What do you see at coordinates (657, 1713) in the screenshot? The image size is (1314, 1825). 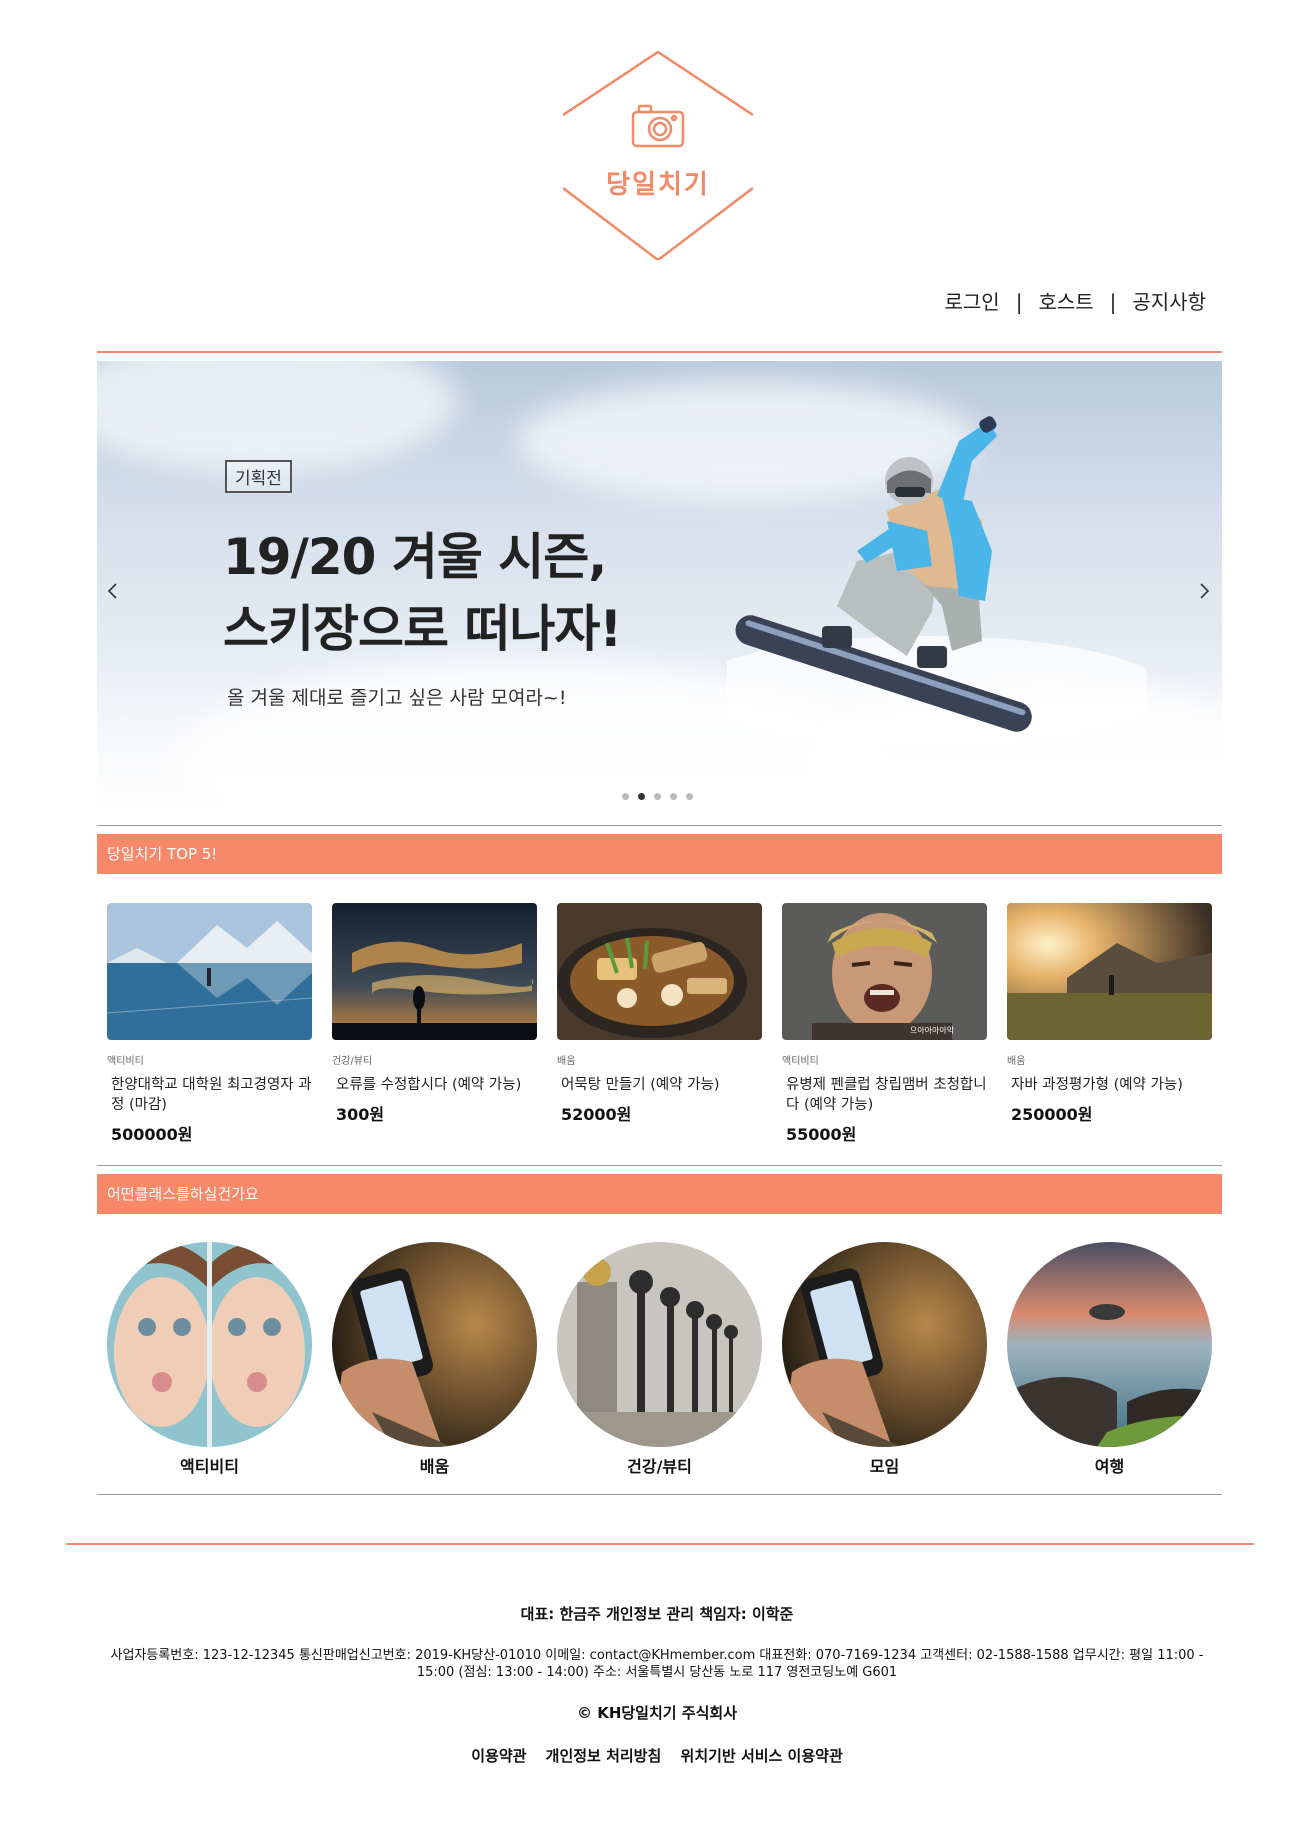 I see `footer-copyright: © KH당일치기 주식회사` at bounding box center [657, 1713].